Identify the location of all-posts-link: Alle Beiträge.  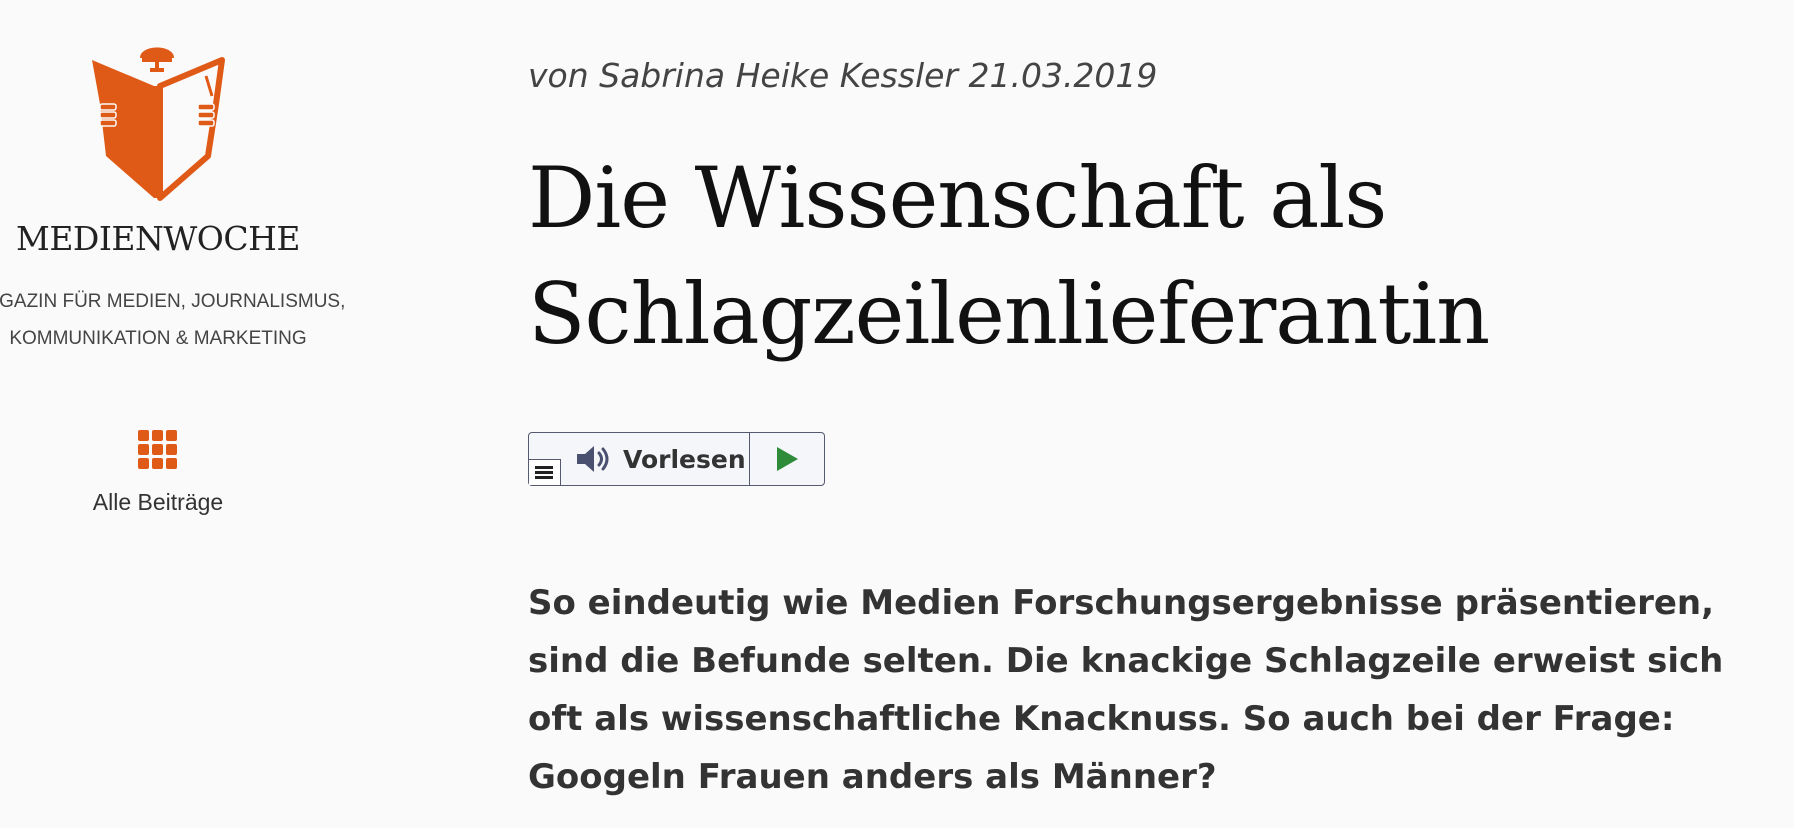
(158, 471).